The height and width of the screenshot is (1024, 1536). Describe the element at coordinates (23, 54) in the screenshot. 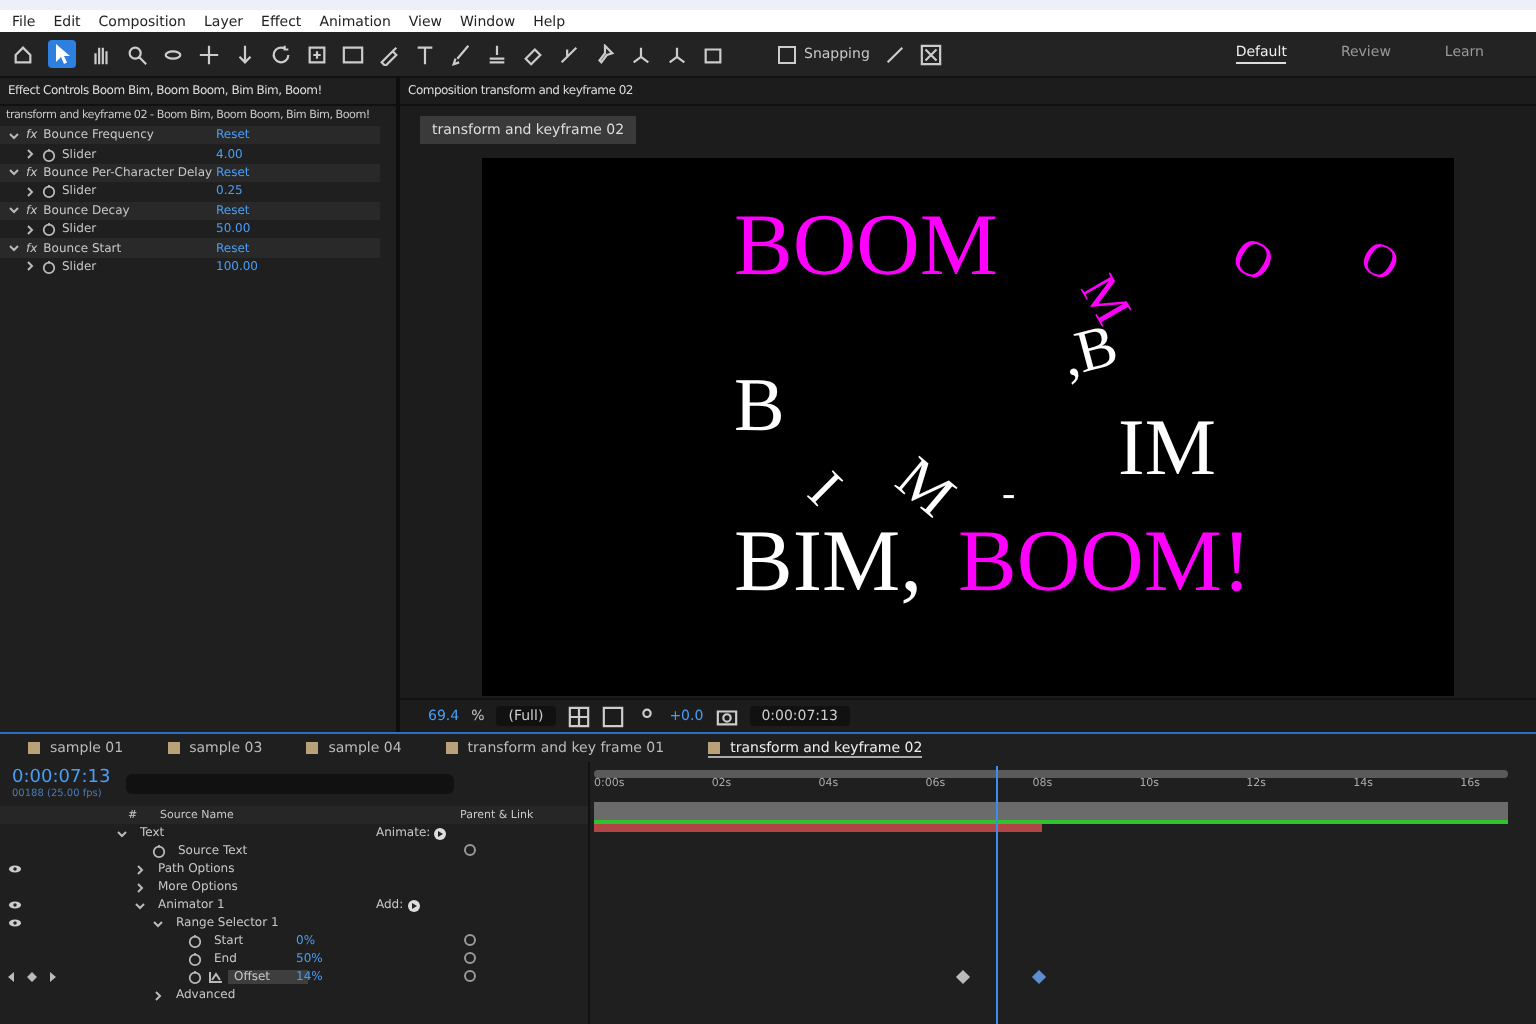

I see `home-icon` at that location.